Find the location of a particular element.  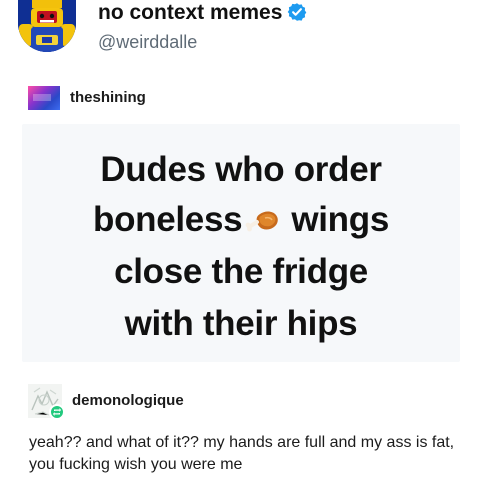

user-handle: @weirddalle is located at coordinates (147, 42).